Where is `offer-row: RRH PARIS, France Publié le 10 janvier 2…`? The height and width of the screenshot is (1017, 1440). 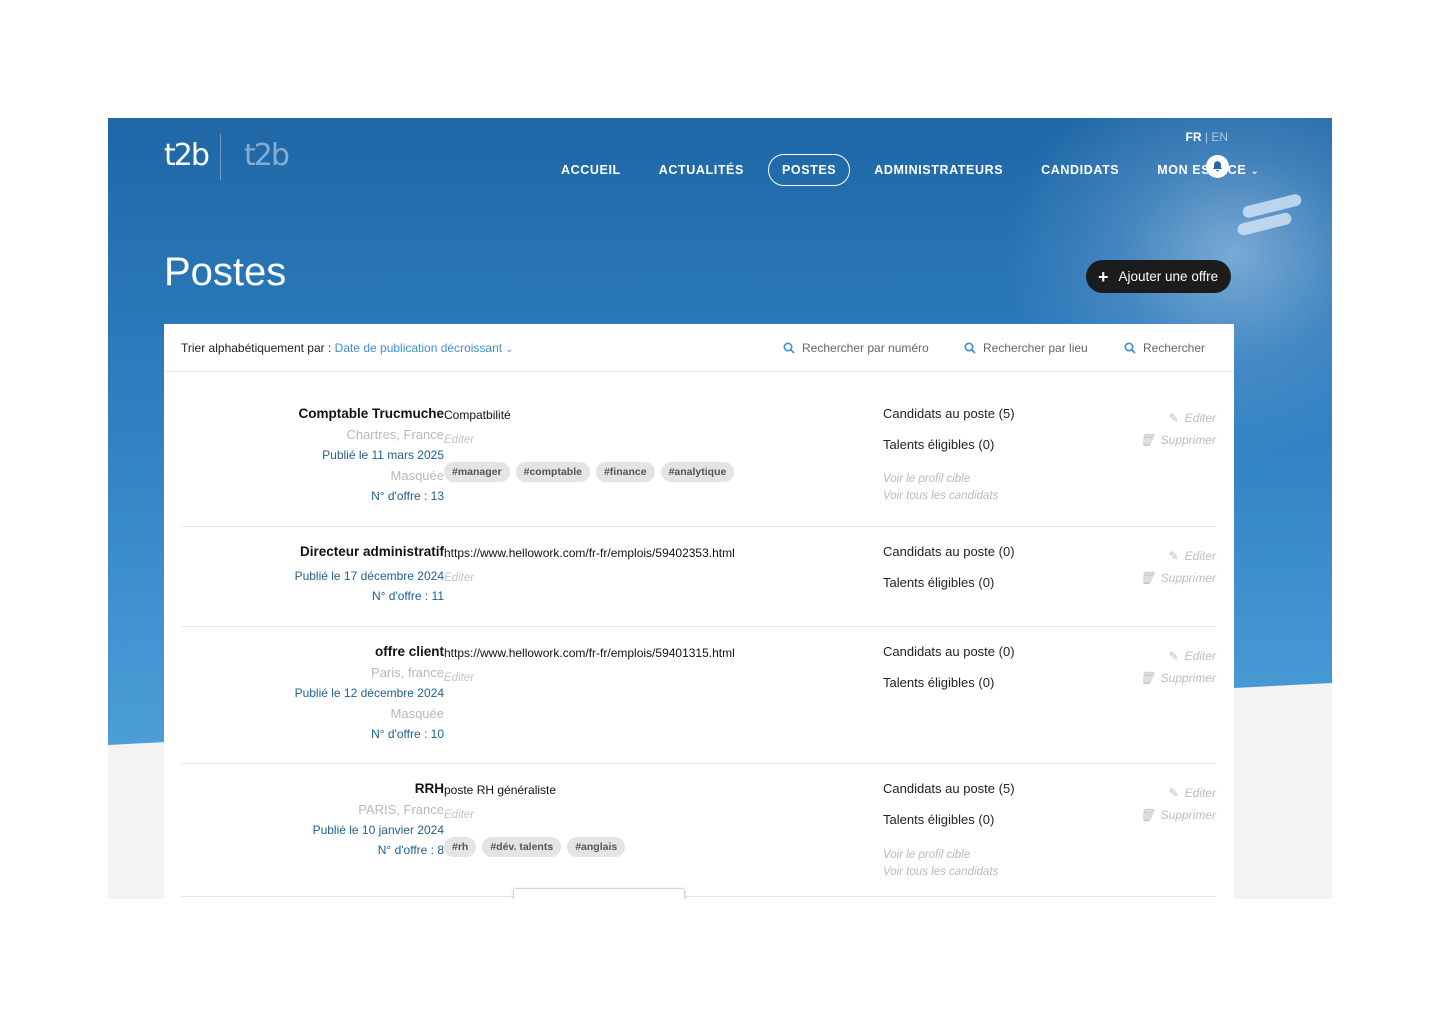
offer-row: RRH PARIS, France Publié le 10 janvier 2… is located at coordinates (698, 830).